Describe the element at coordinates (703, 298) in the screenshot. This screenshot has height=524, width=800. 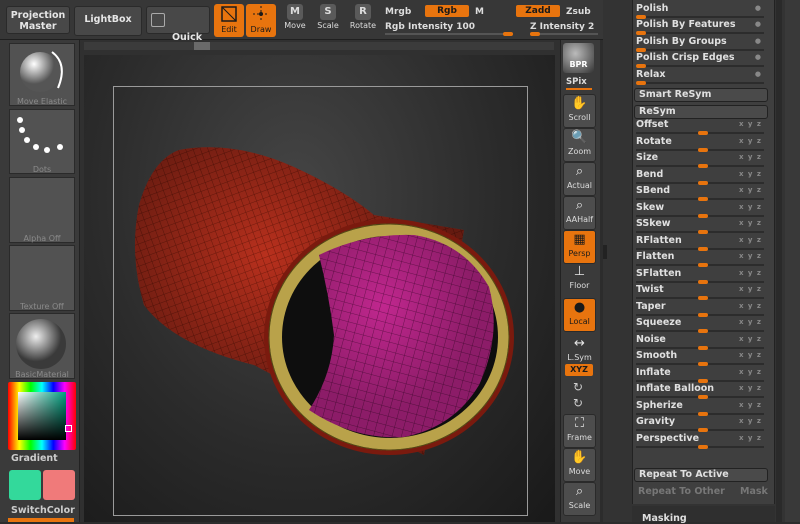
I see `twist-knob` at that location.